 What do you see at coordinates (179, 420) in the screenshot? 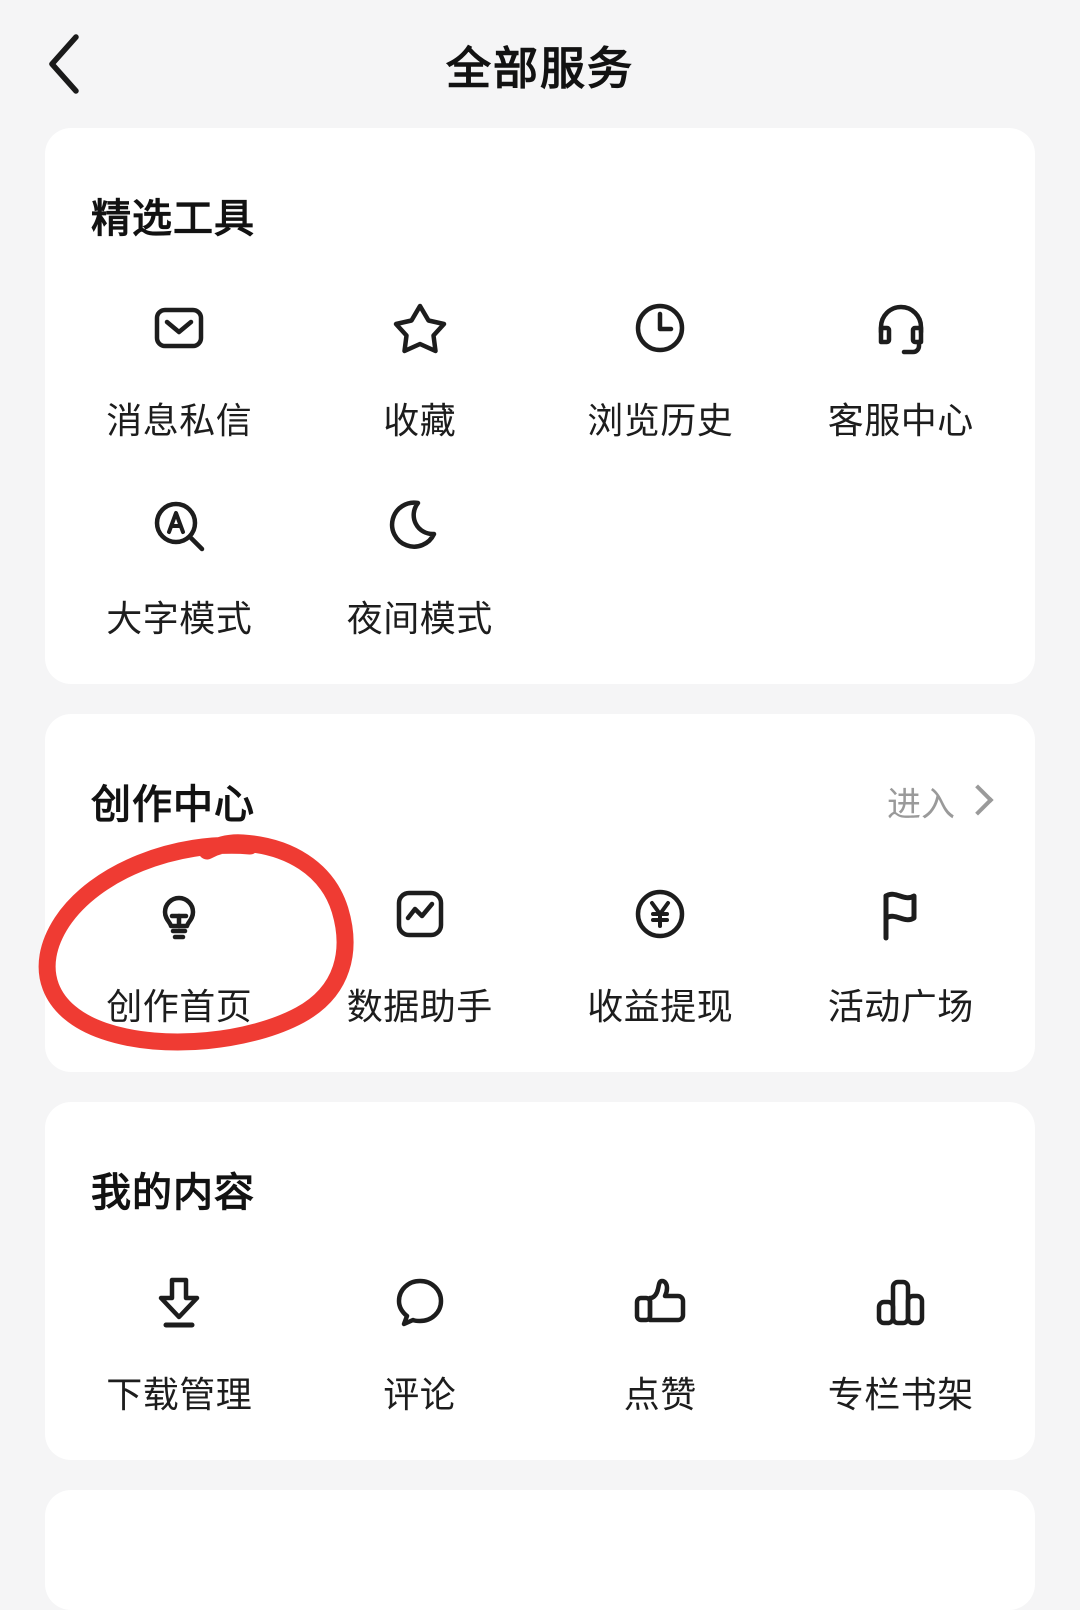
I see `tile-label: 消息私信` at bounding box center [179, 420].